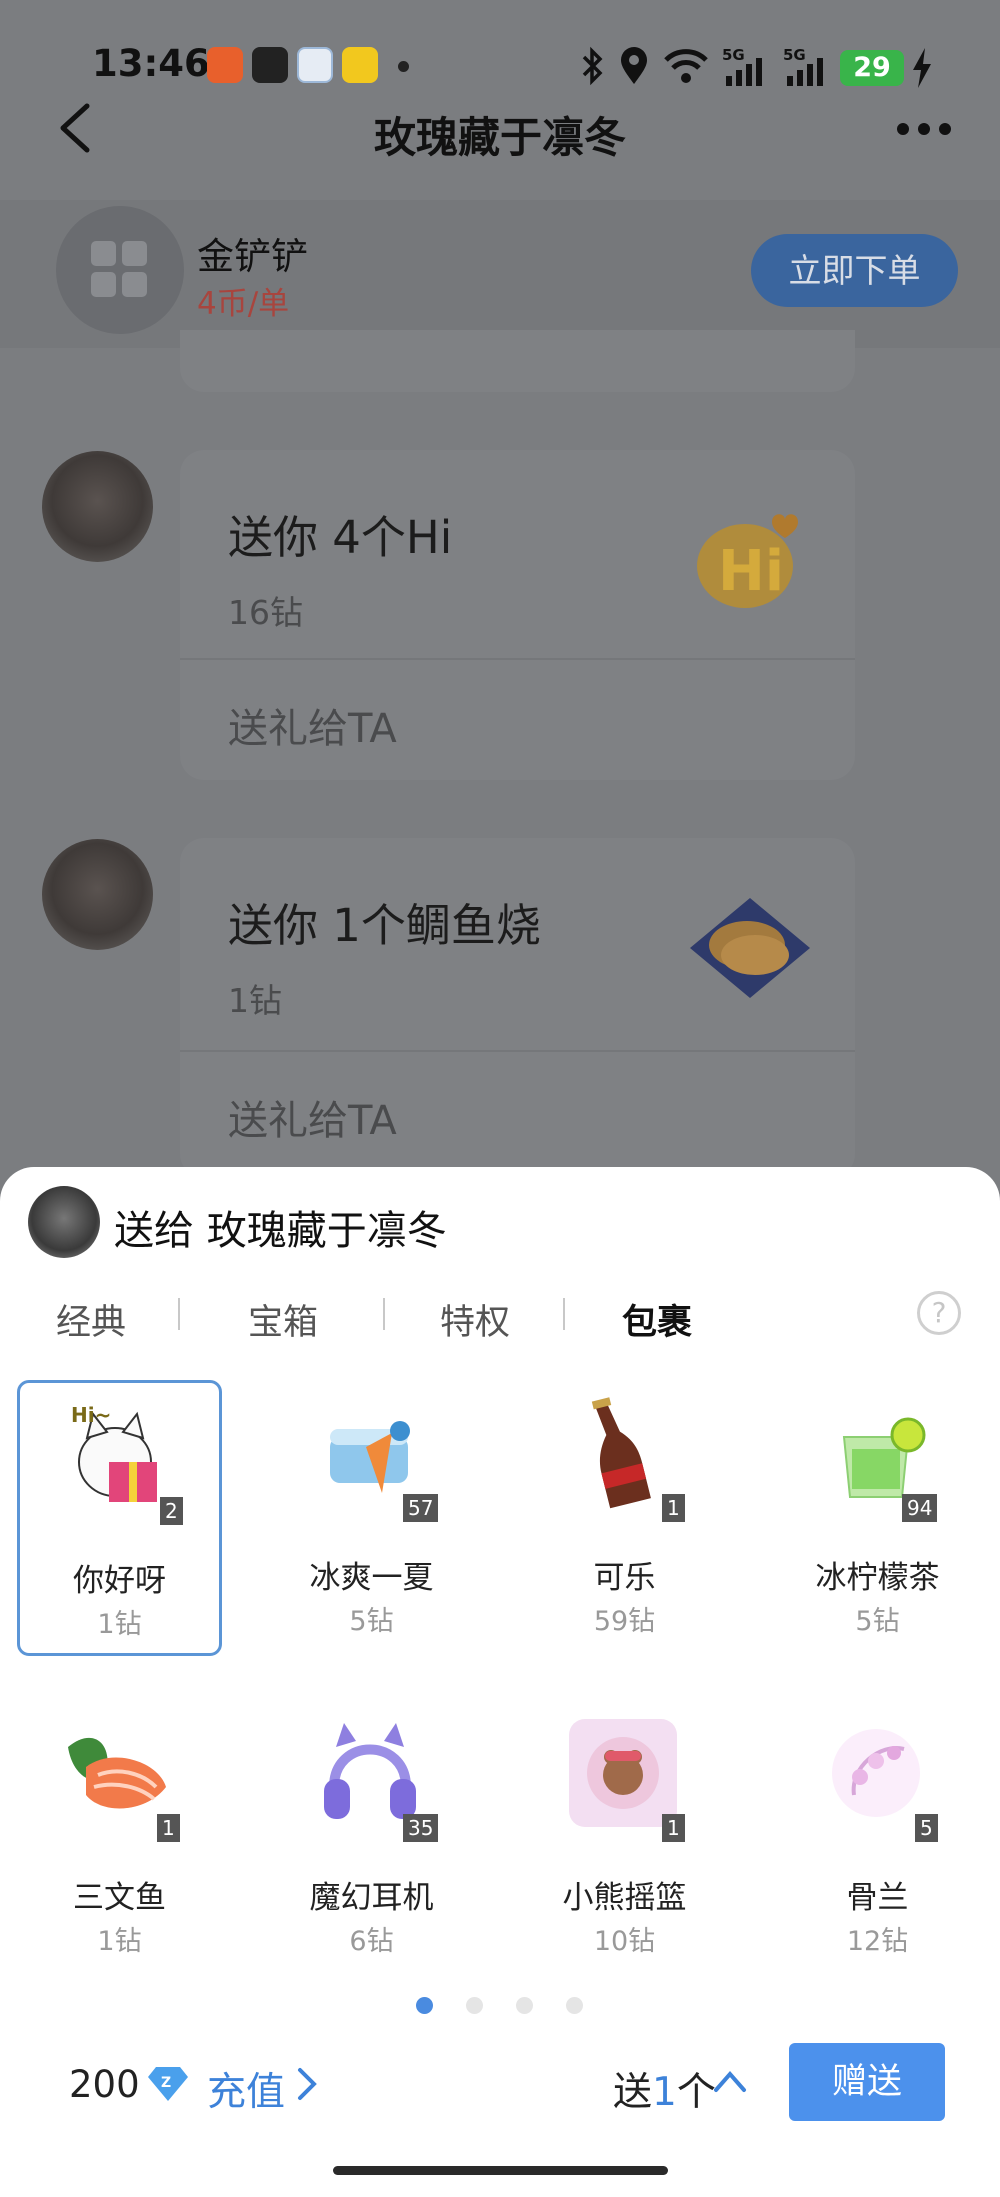 Image resolution: width=1000 pixels, height=2197 pixels. Describe the element at coordinates (623, 1773) in the screenshot. I see `bear-cradle-icon` at that location.